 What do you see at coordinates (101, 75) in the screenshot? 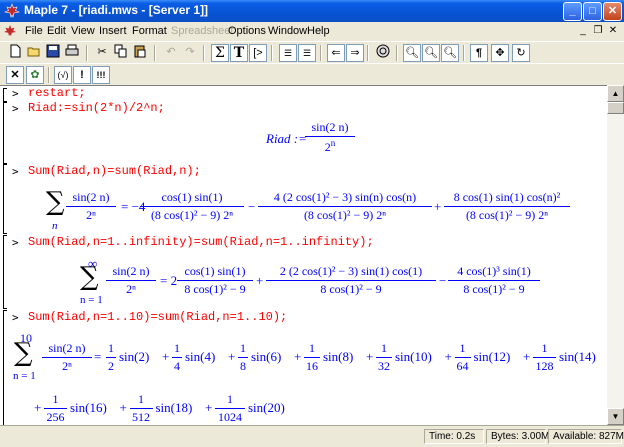
I see `execute-worksheet-button: !!!` at bounding box center [101, 75].